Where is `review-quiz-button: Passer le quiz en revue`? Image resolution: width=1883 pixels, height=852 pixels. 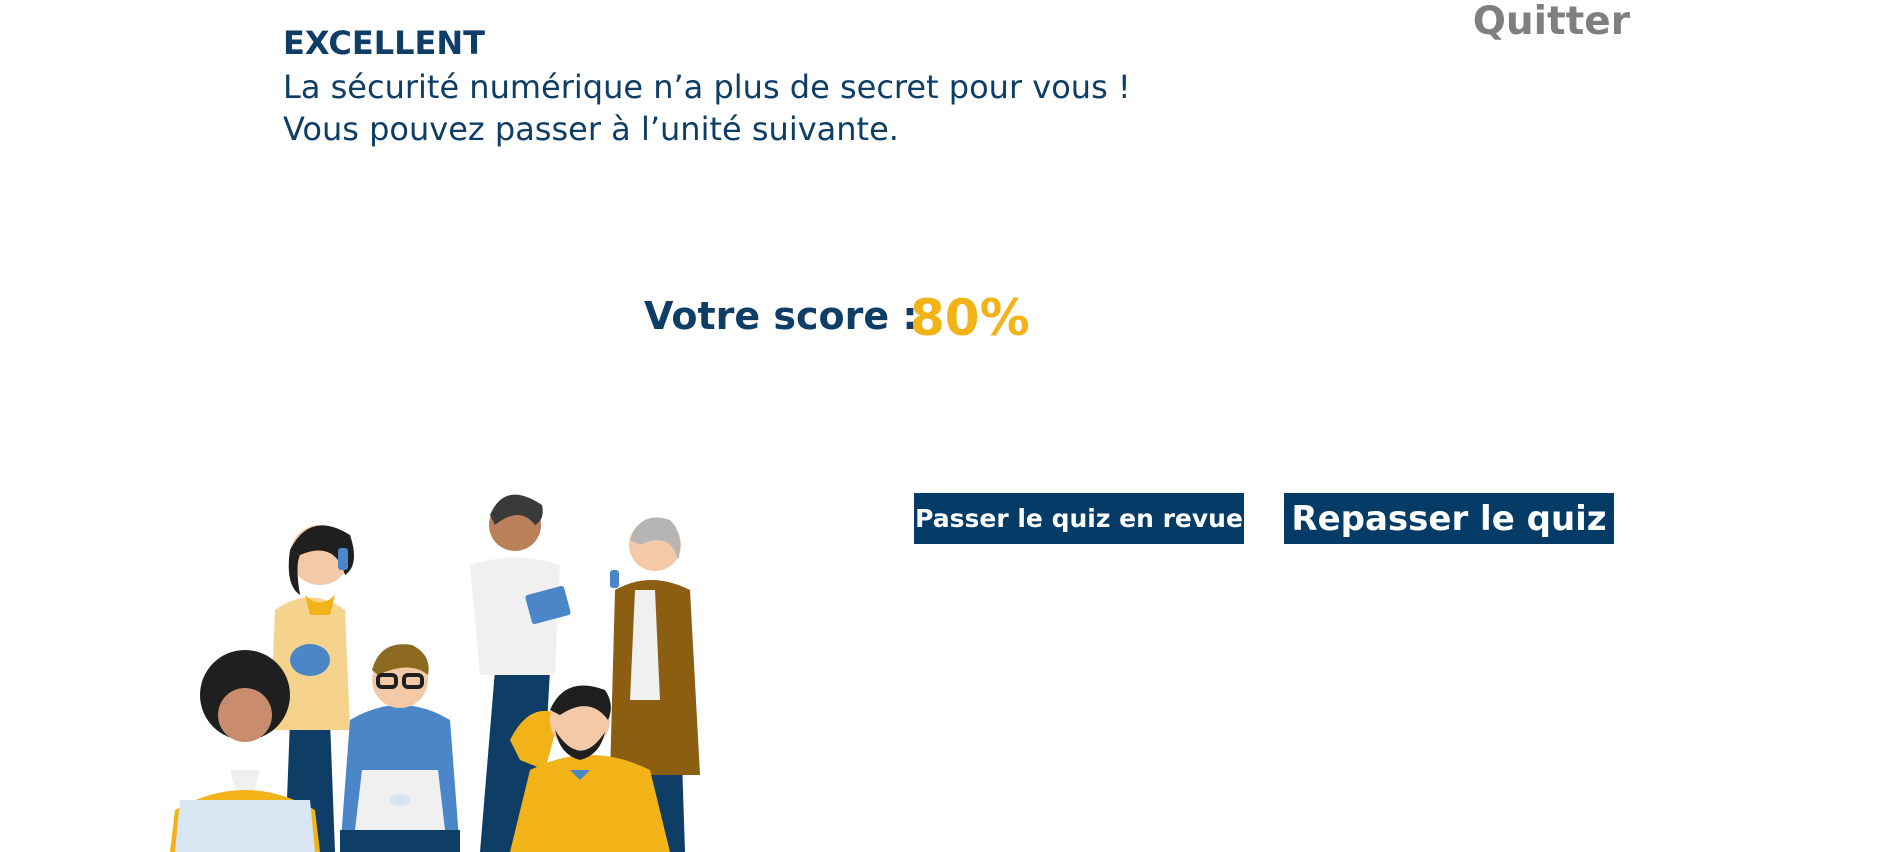 review-quiz-button: Passer le quiz en revue is located at coordinates (1079, 518).